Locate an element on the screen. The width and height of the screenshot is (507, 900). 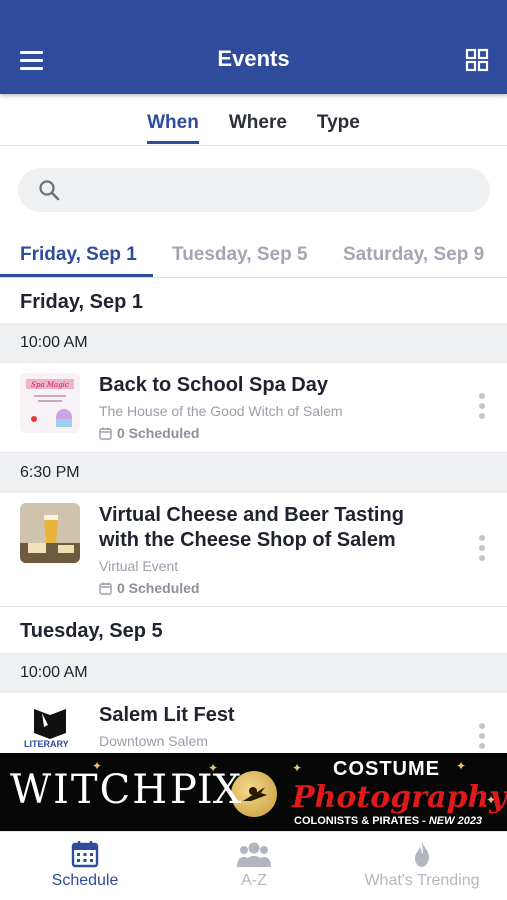
active-tab-indicator is located at coordinates (76, 275).